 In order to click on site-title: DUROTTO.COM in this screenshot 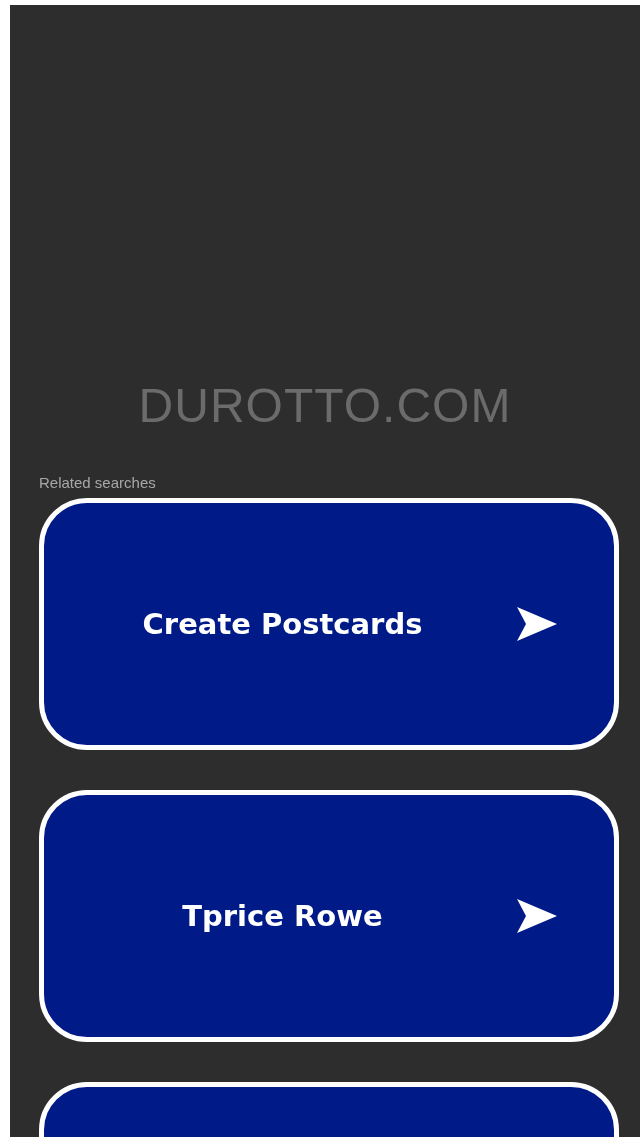, I will do `click(325, 406)`.